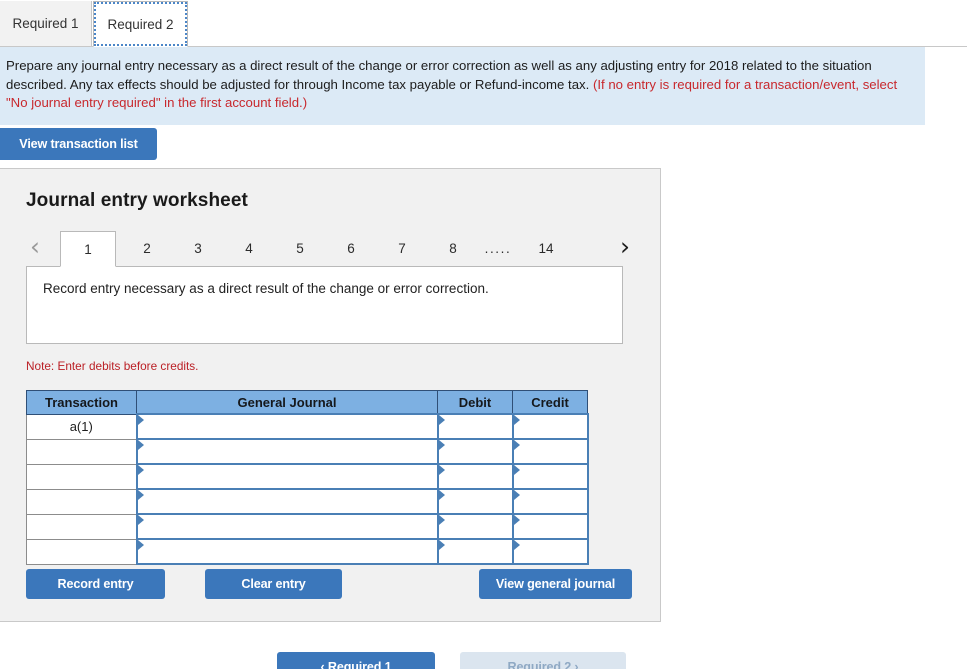  I want to click on panel-title: Journal entry worksheet, so click(137, 200).